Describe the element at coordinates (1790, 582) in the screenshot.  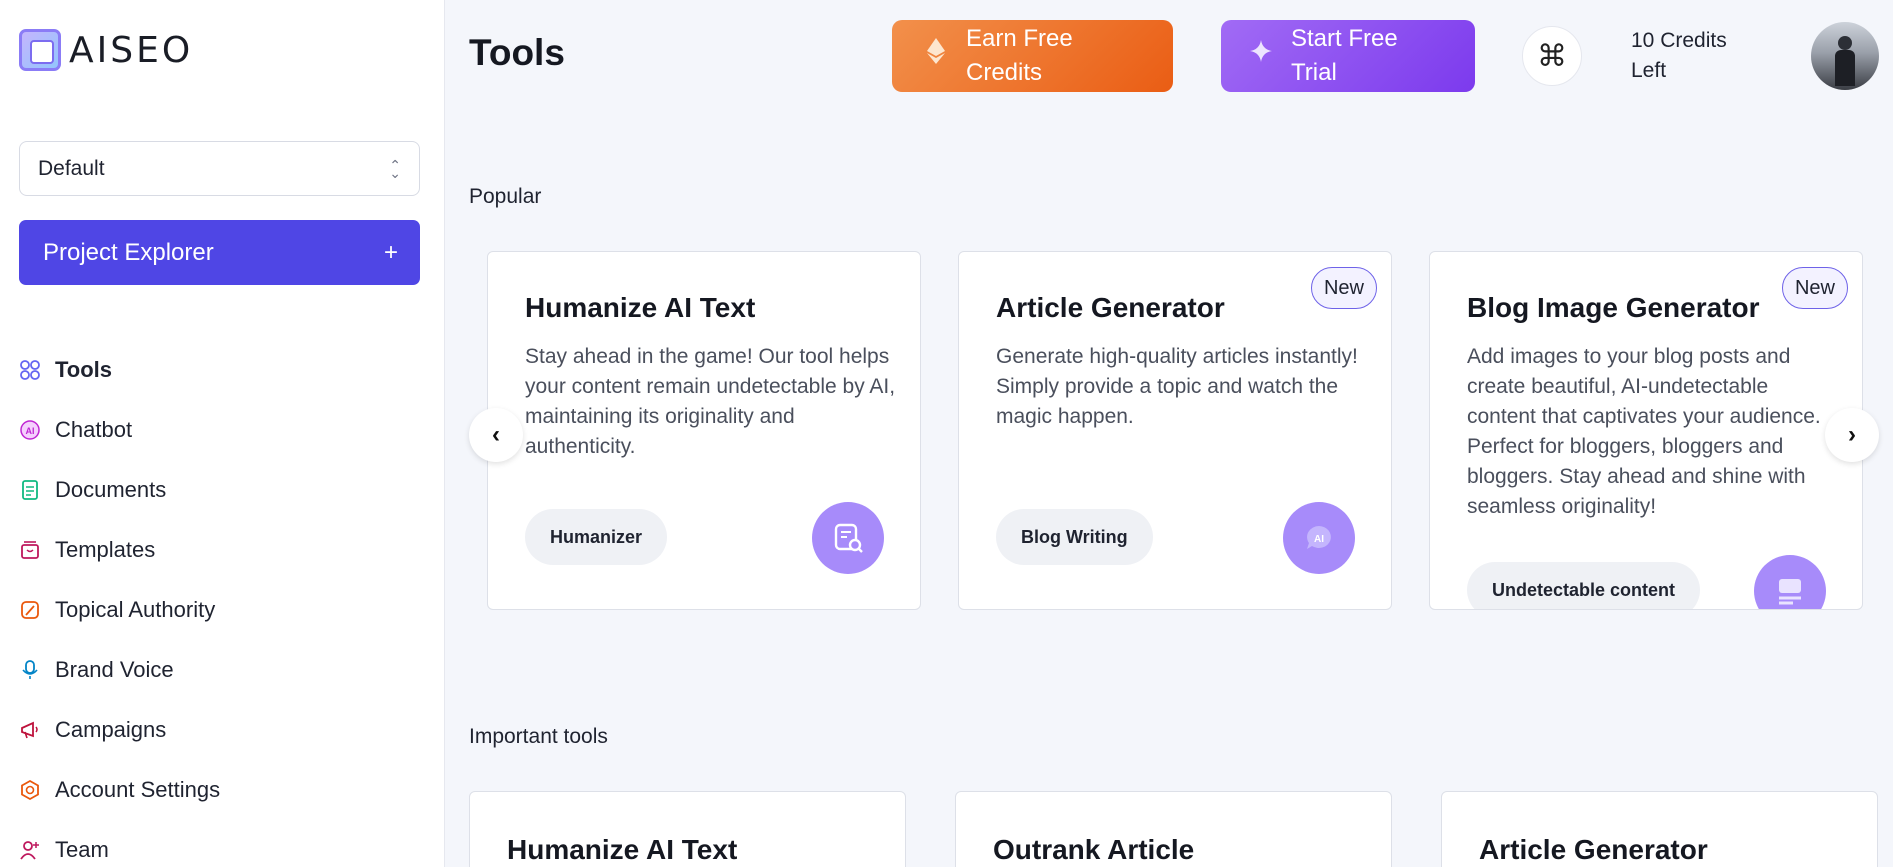
I see `image-card-icon` at that location.